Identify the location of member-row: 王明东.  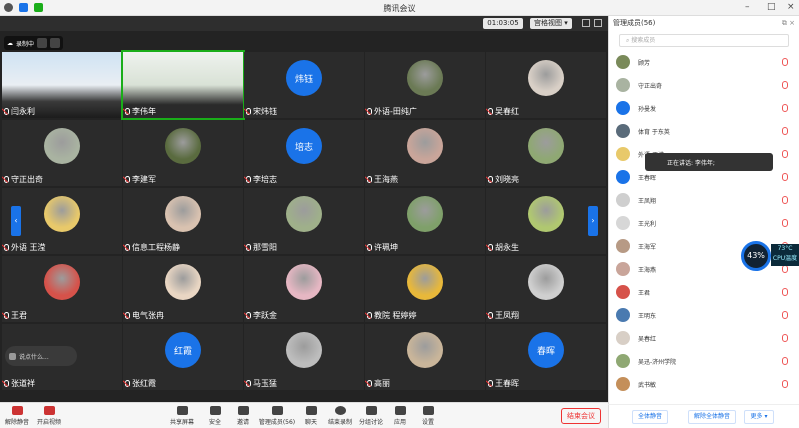
(704, 315).